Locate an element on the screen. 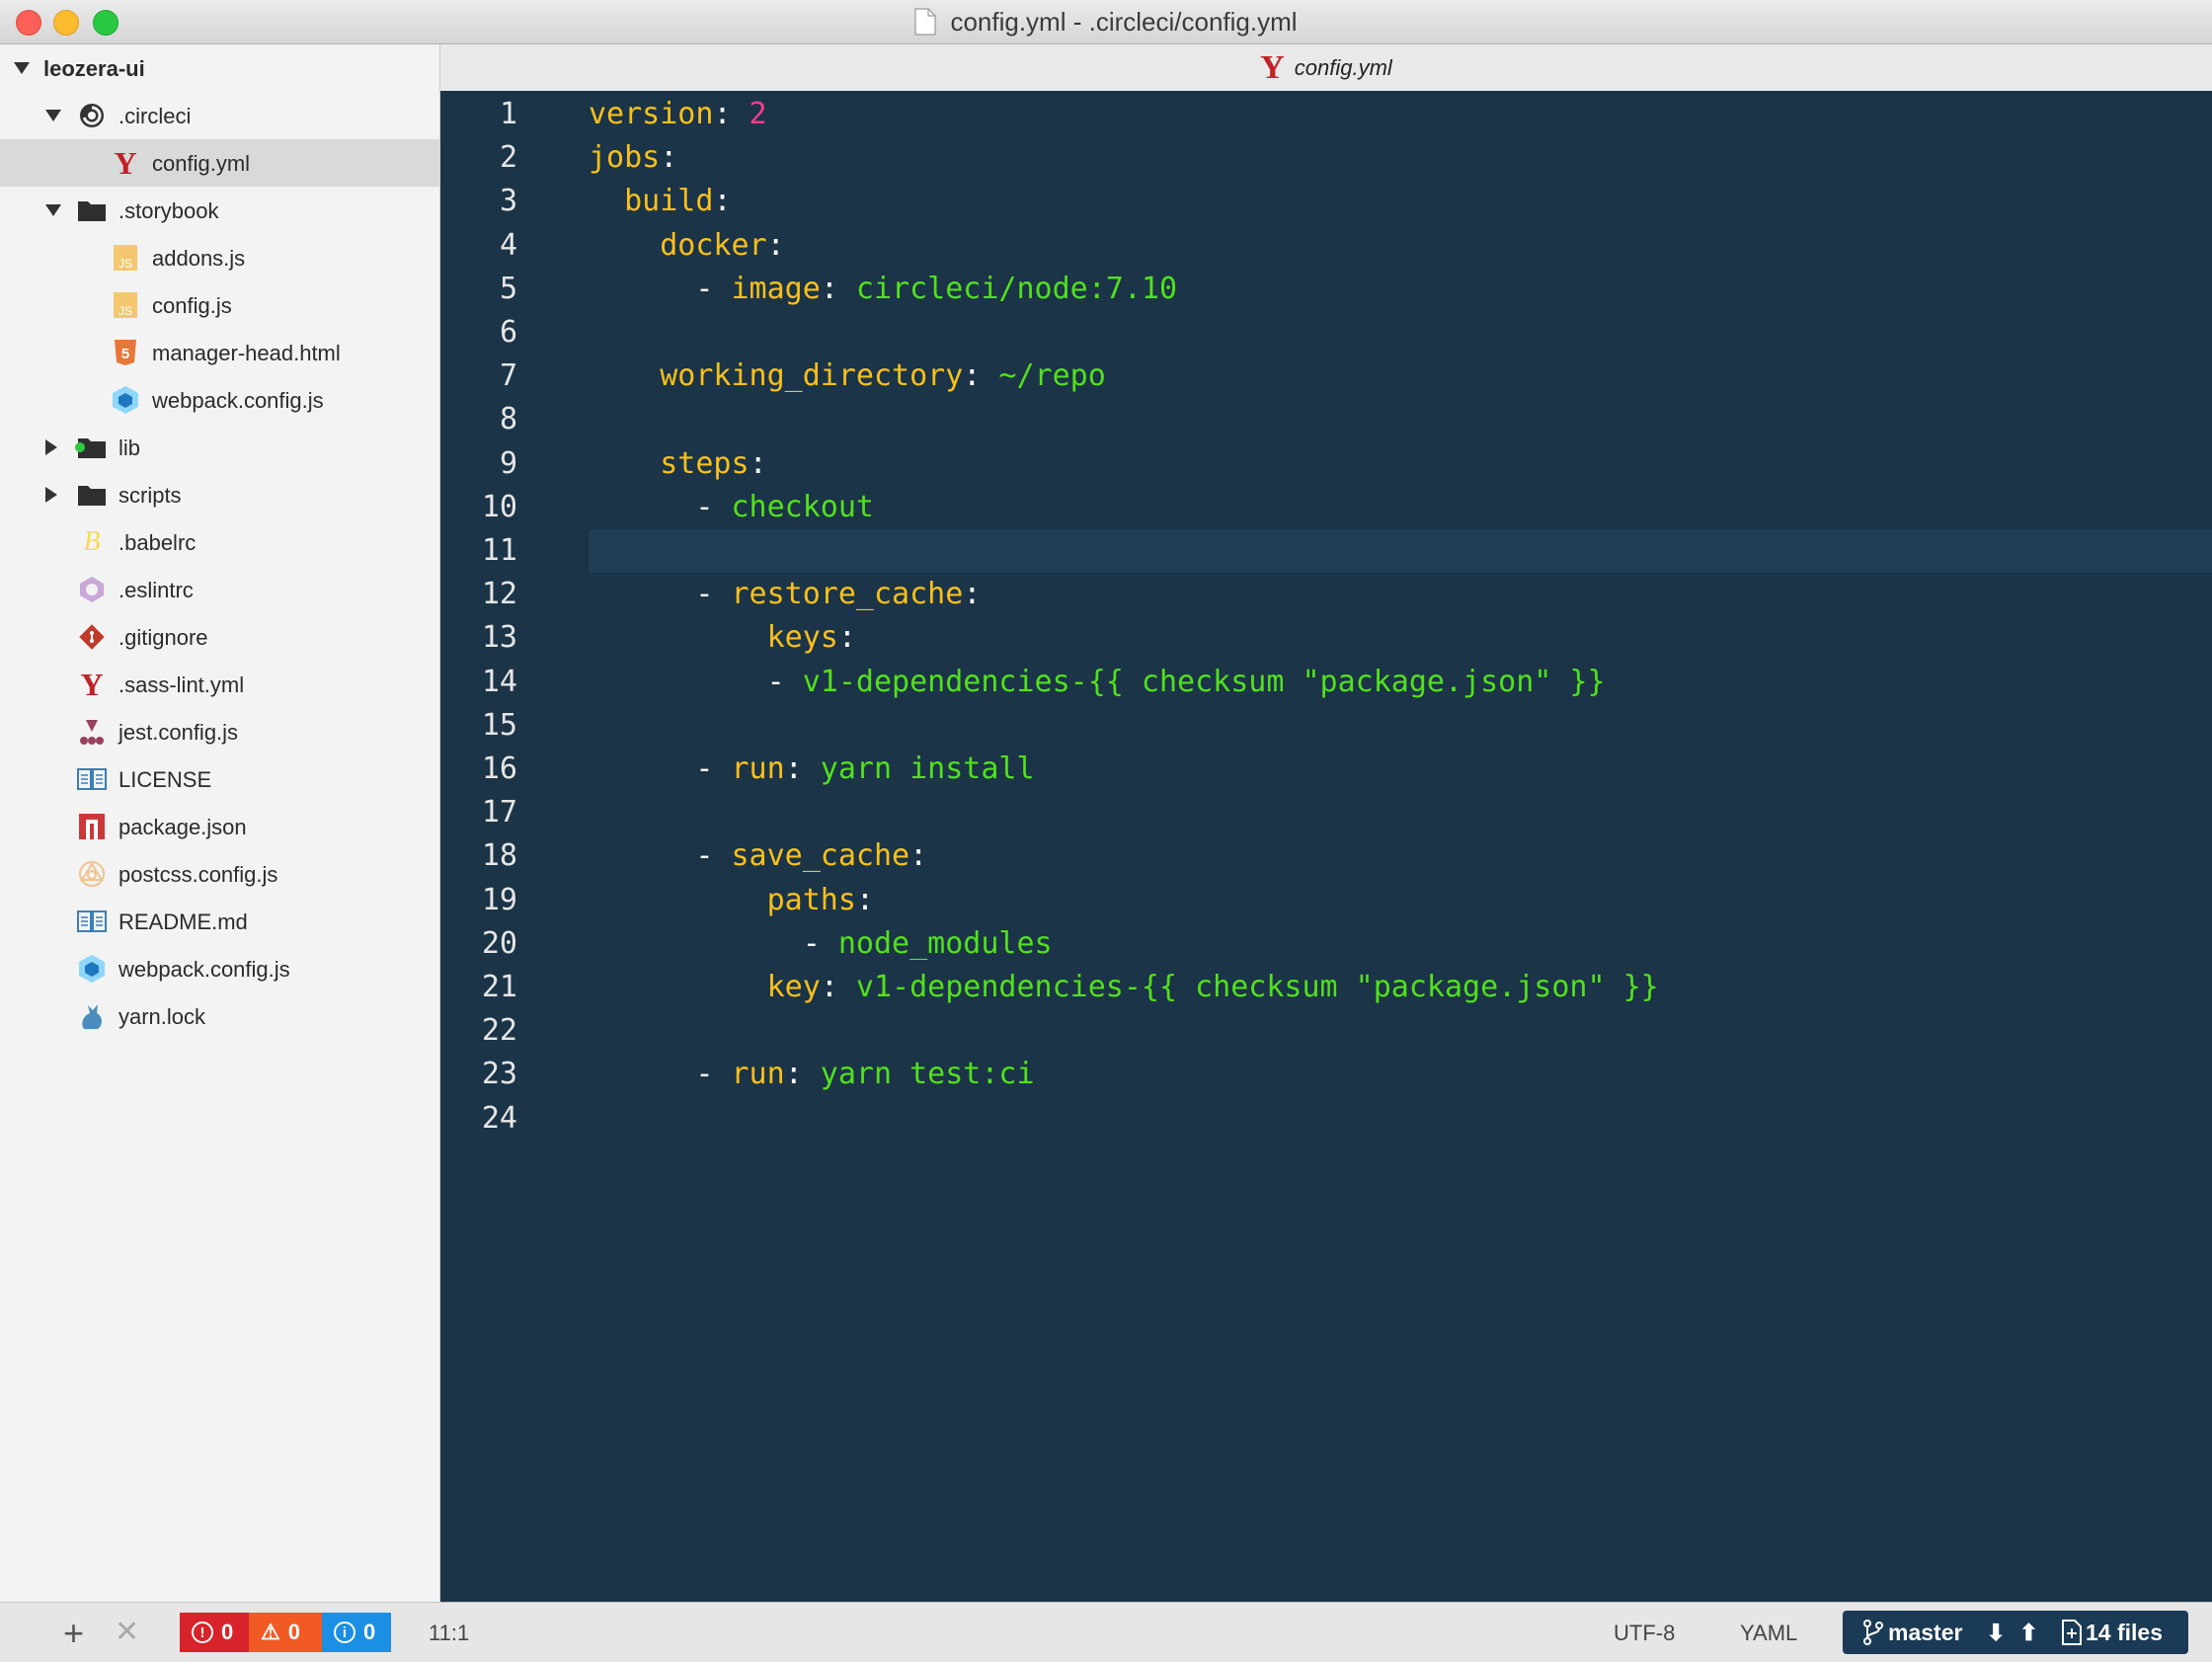 This screenshot has width=2212, height=1662. tree-item: Yconfig.yml is located at coordinates (220, 163).